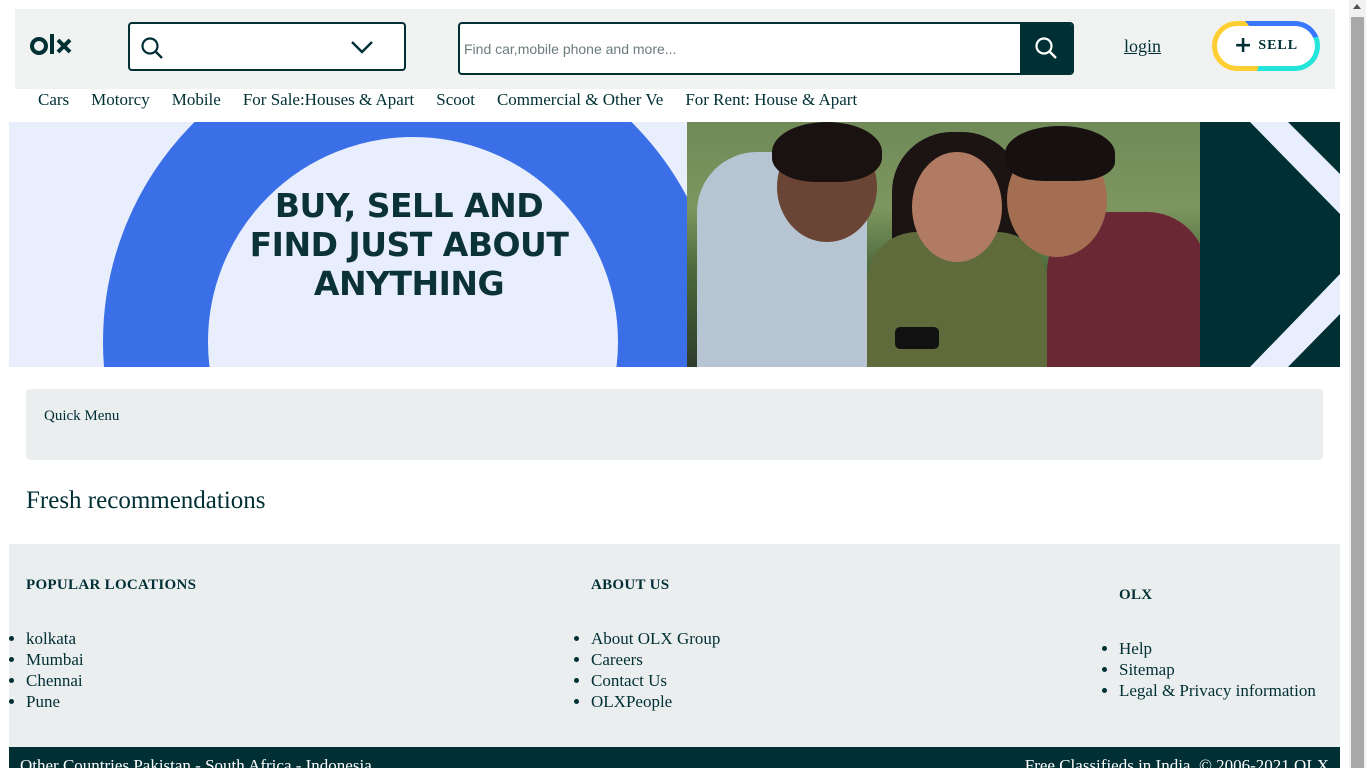  I want to click on category-cars: Cars, so click(53, 101).